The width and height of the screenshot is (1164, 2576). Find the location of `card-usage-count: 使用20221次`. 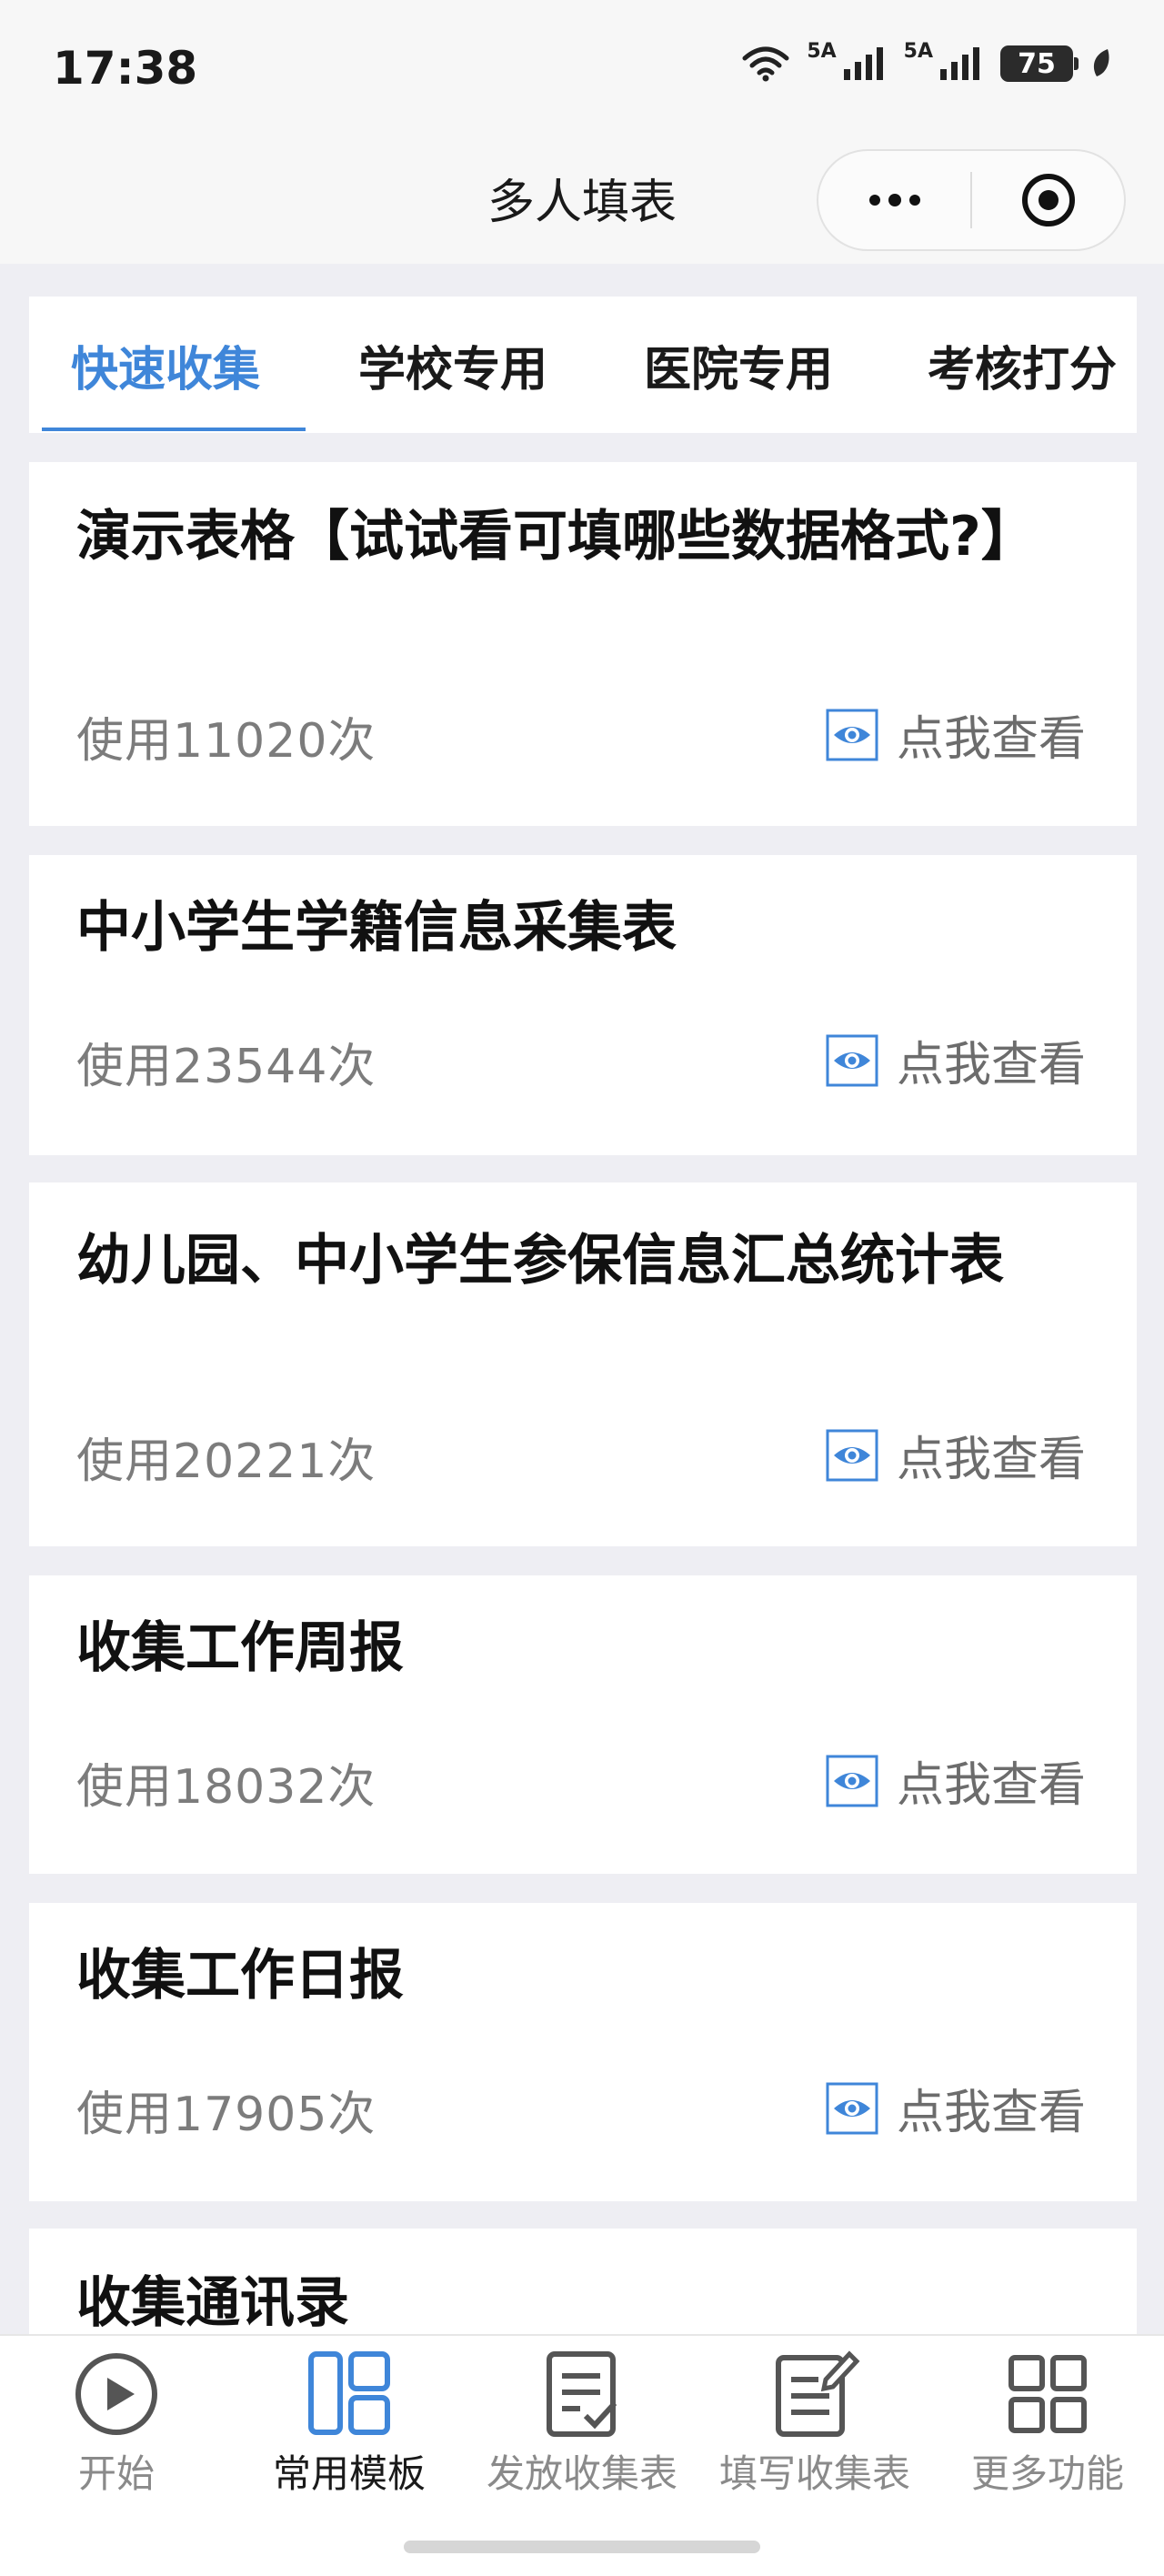

card-usage-count: 使用20221次 is located at coordinates (226, 1461).